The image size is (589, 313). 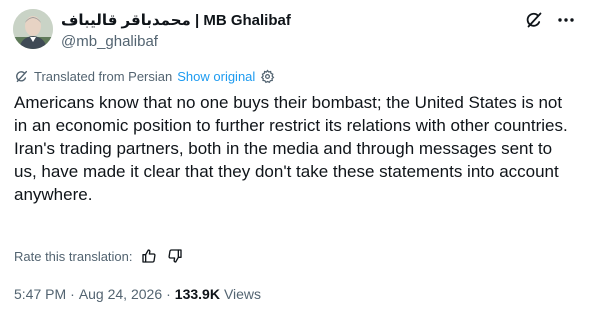 I want to click on show-original-link: Show original, so click(x=216, y=76).